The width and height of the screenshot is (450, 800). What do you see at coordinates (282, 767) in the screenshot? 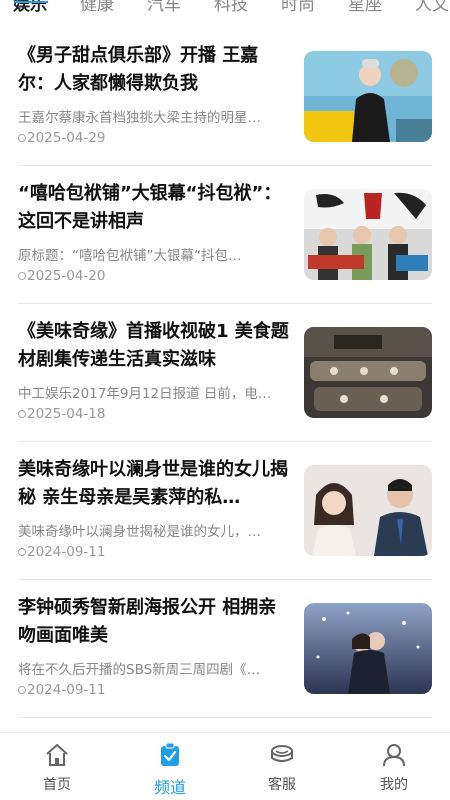
I see `nav-service: 客服` at bounding box center [282, 767].